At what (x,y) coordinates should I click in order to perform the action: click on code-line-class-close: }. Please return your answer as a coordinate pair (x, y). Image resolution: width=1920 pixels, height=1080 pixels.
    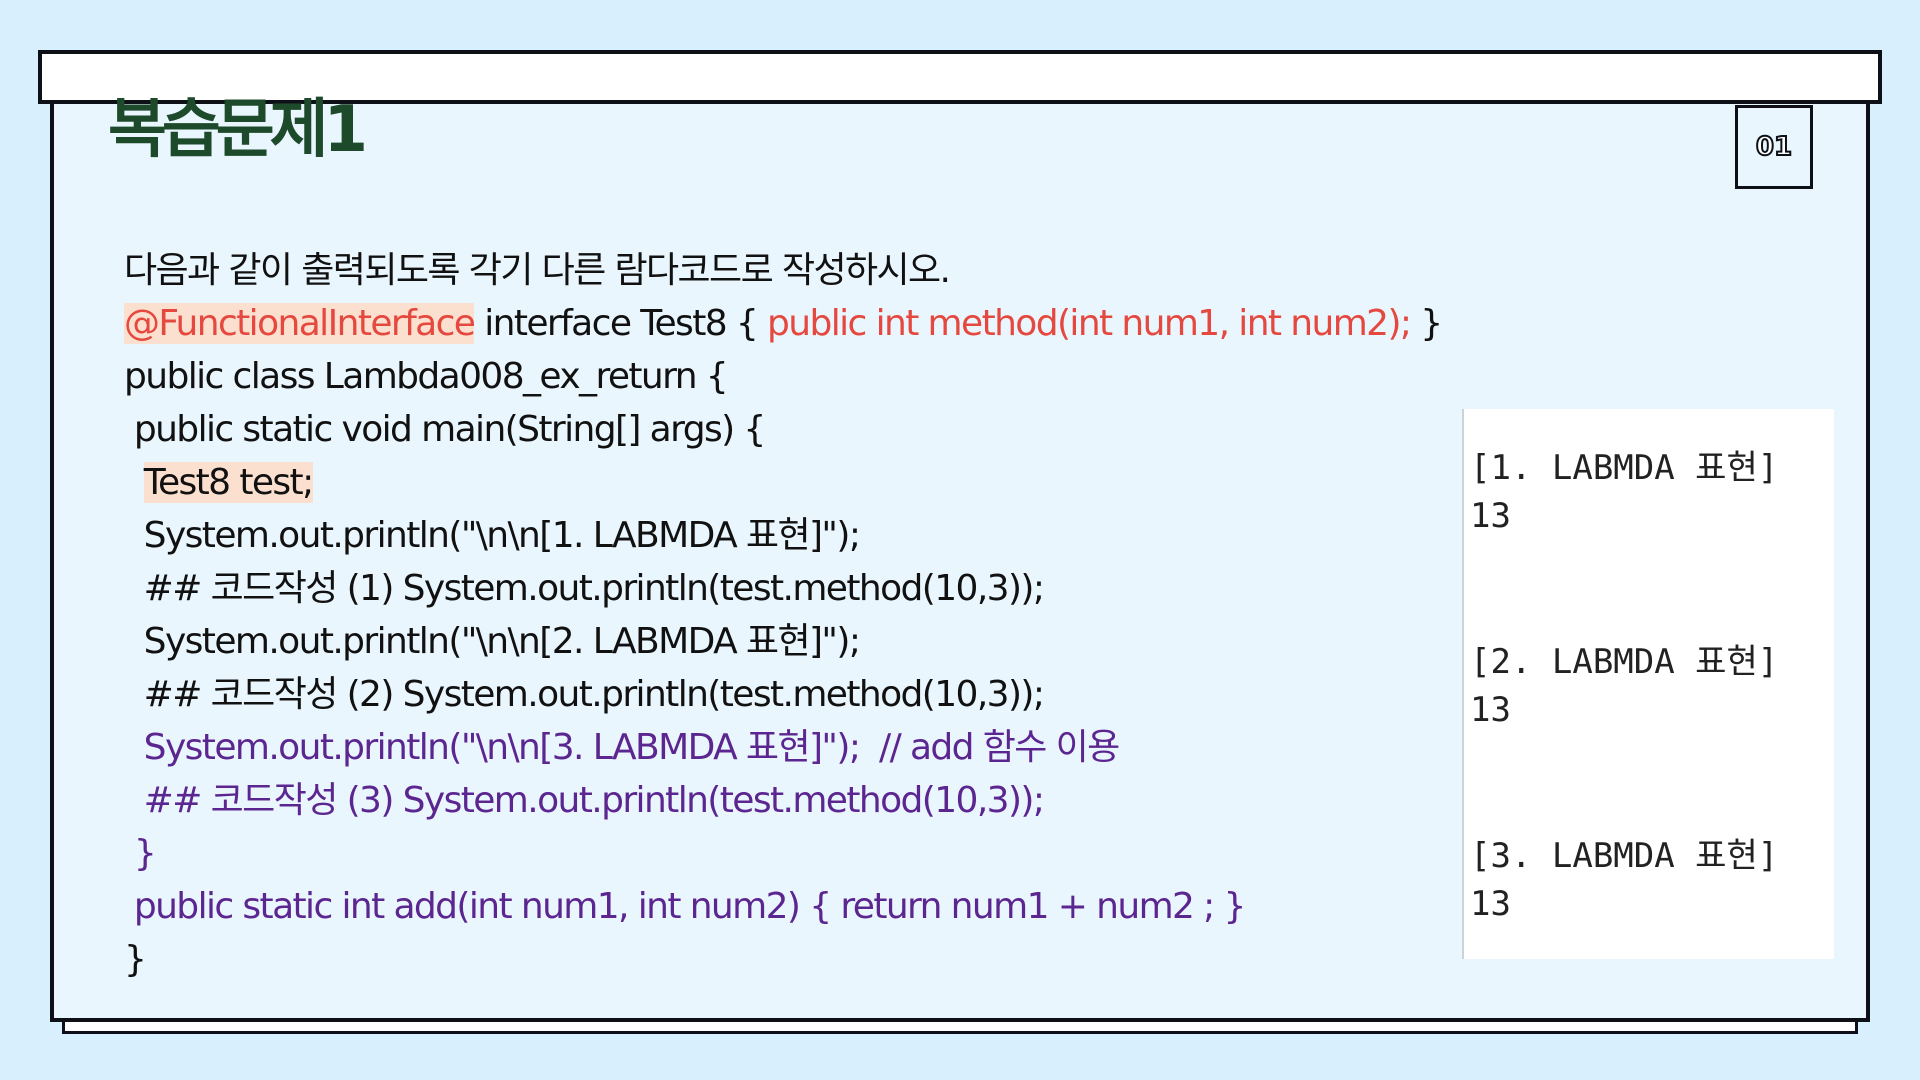
    Looking at the image, I should click on (135, 959).